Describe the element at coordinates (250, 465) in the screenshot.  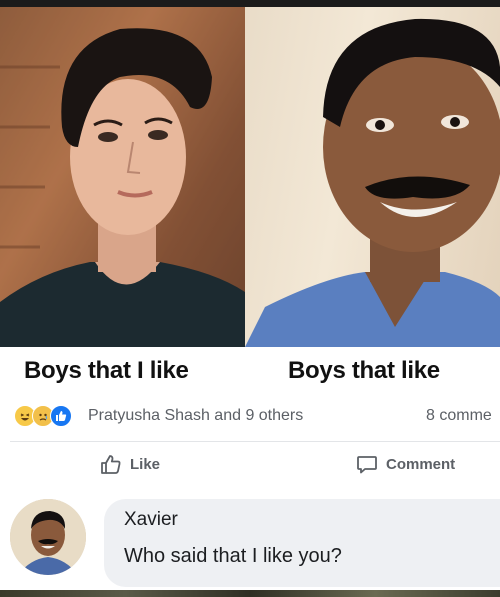
I see `post-actions: Like Comment` at that location.